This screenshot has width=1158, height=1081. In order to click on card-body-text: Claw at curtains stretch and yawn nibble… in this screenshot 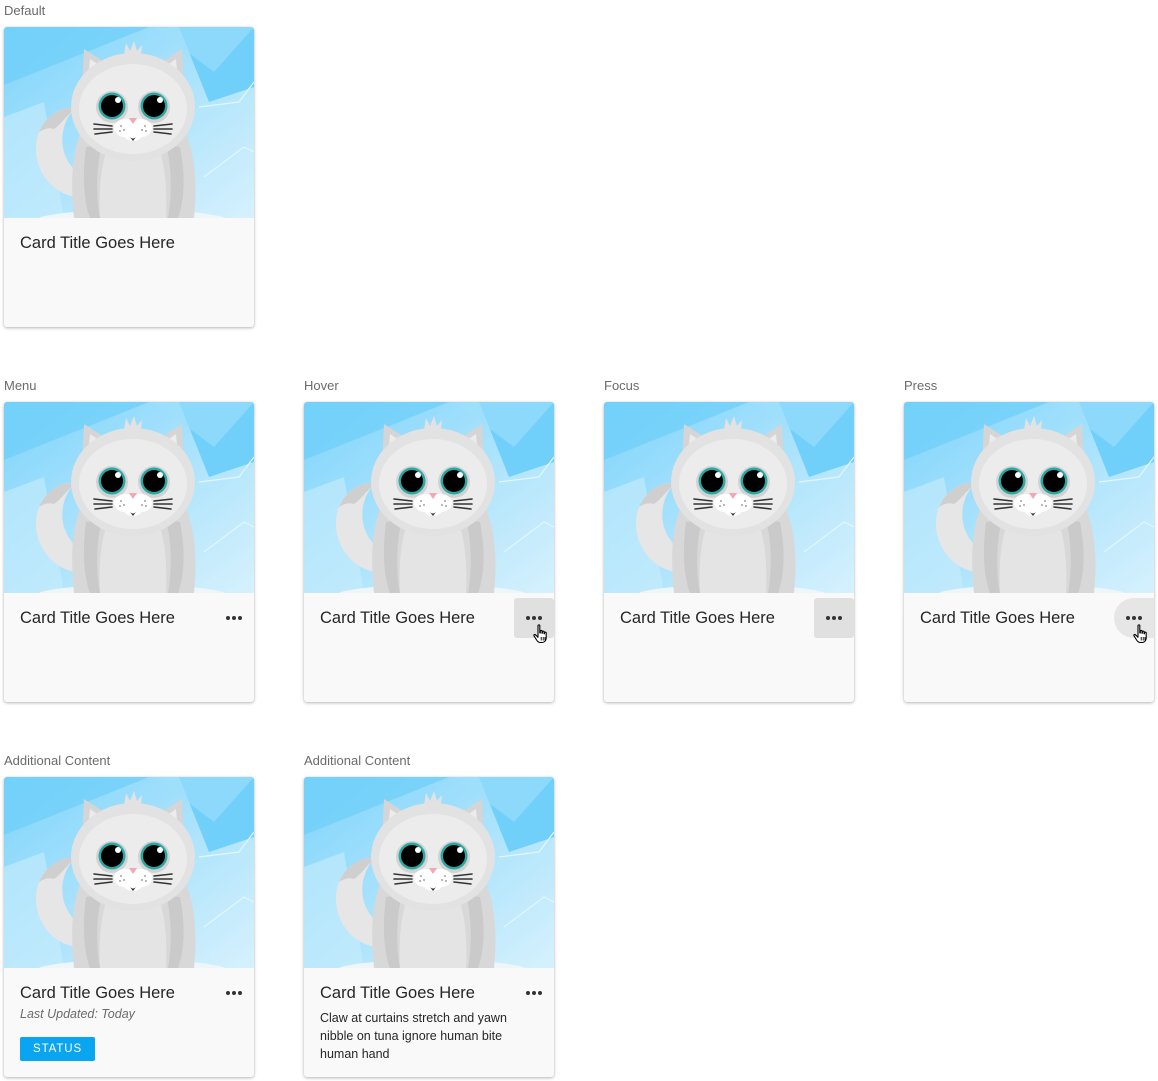, I will do `click(413, 1036)`.